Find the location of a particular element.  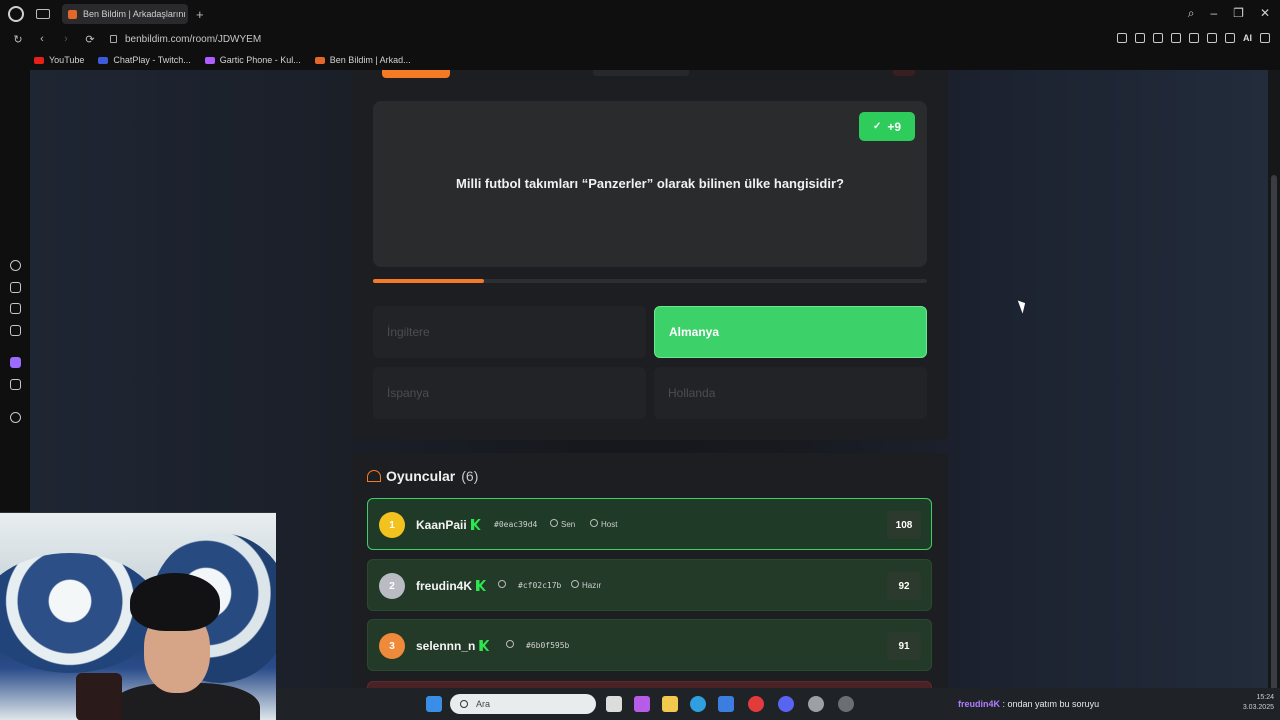

taskbar-search: Ara is located at coordinates (523, 704).